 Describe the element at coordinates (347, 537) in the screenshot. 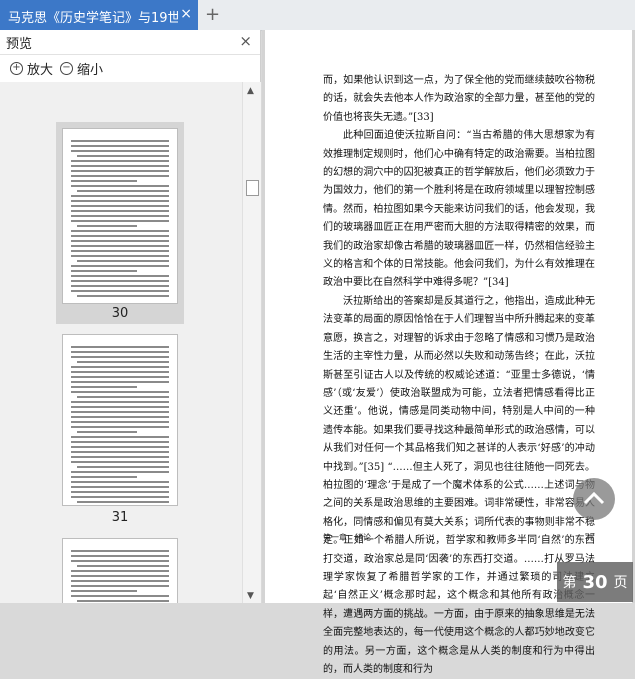

I see `running-footer: 第一章 绪论` at that location.